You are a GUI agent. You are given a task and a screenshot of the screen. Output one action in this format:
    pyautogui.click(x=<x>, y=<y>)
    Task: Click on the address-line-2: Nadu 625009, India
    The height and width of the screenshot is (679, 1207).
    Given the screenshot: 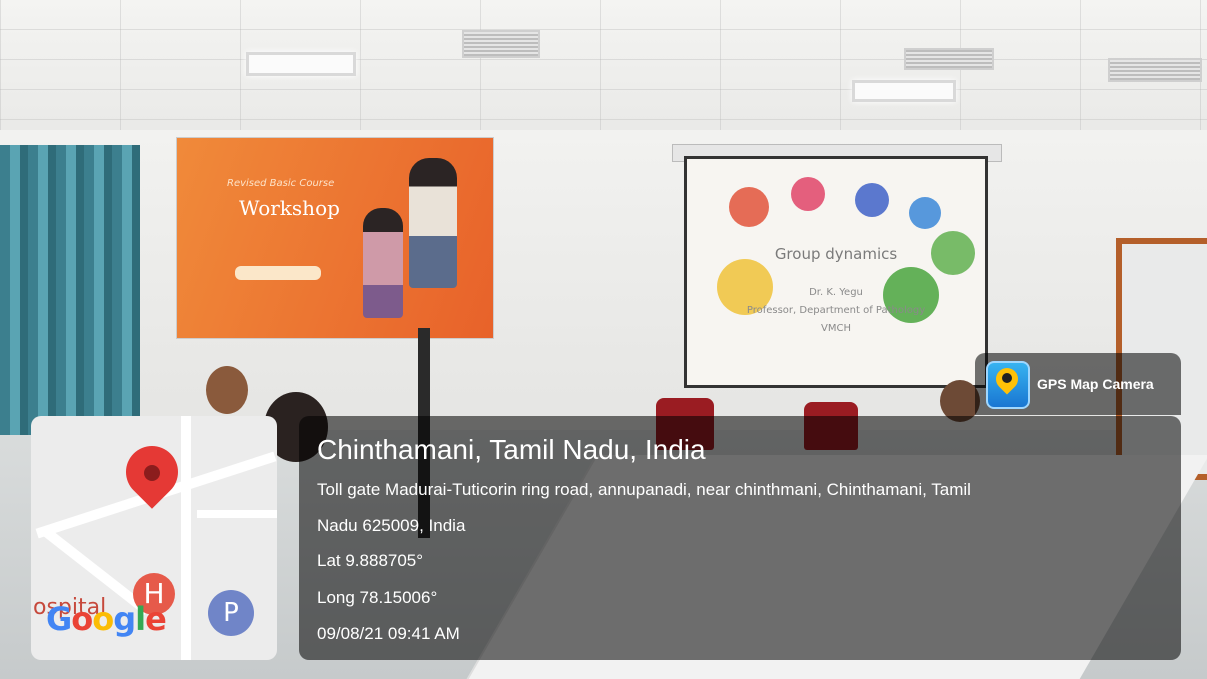 What is the action you would take?
    pyautogui.click(x=391, y=525)
    